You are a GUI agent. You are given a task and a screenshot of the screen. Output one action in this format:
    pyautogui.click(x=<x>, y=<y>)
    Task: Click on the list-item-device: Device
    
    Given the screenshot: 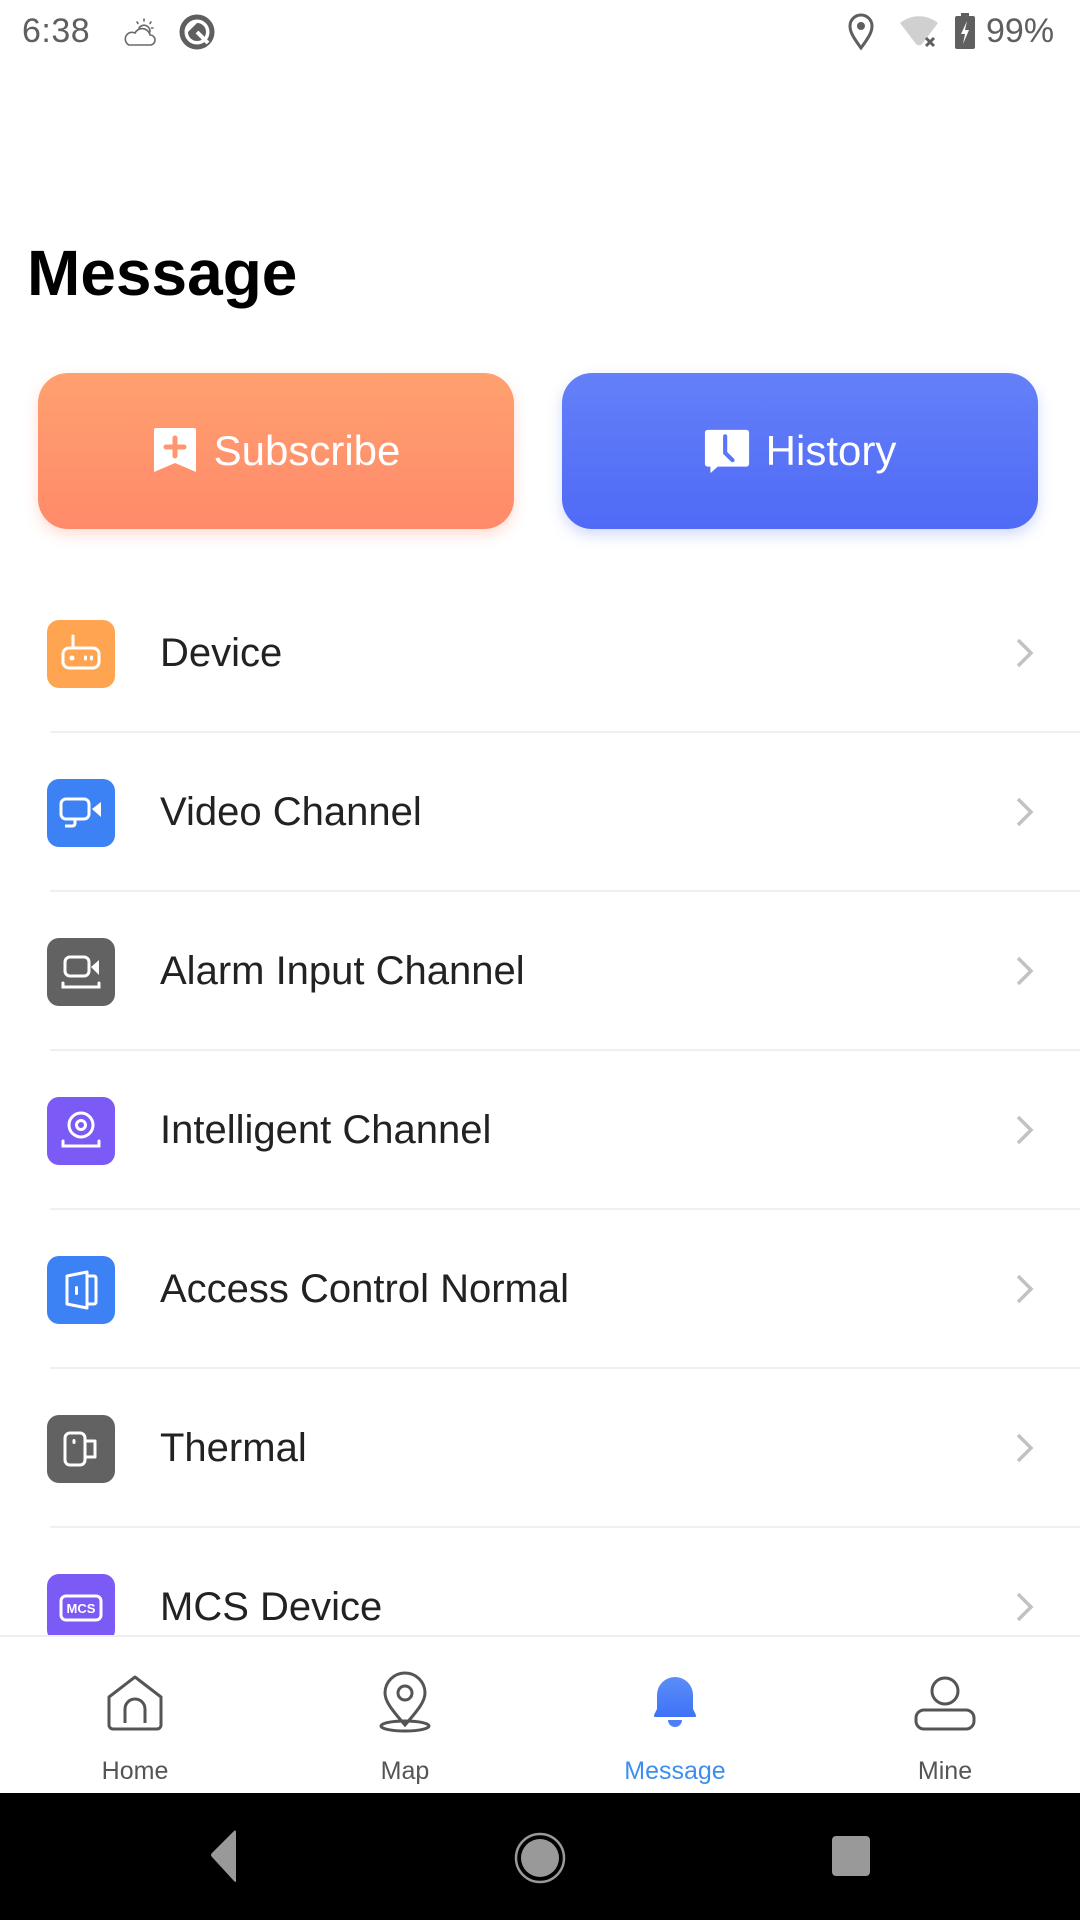 What is the action you would take?
    pyautogui.click(x=540, y=653)
    